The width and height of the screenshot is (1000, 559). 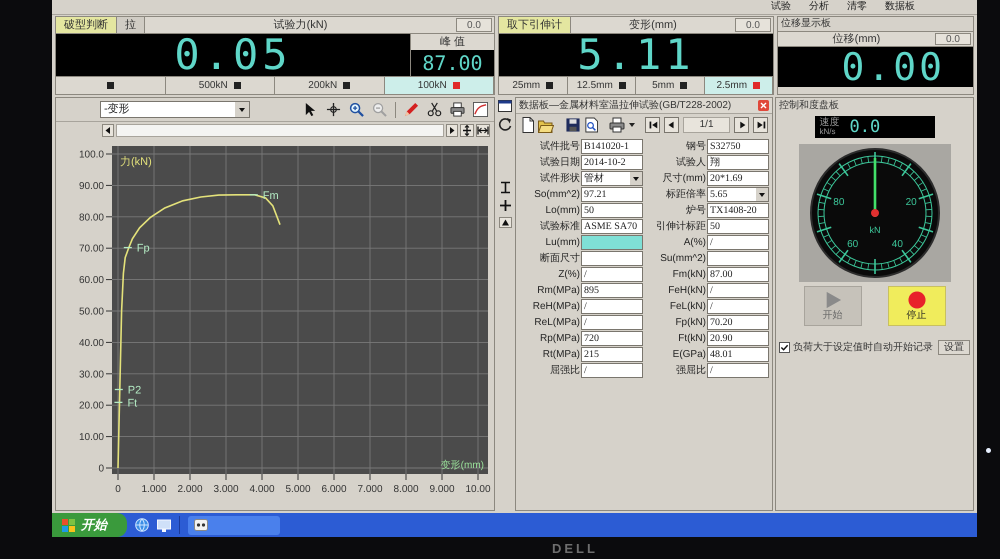 What do you see at coordinates (411, 109) in the screenshot?
I see `pen-icon` at bounding box center [411, 109].